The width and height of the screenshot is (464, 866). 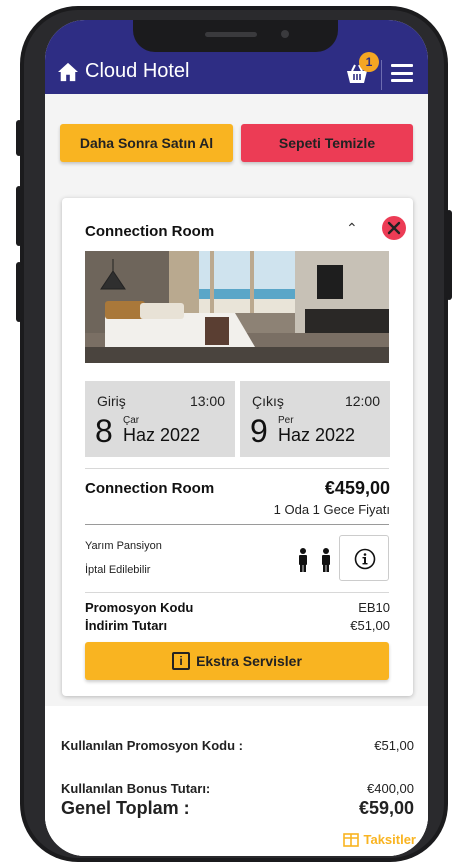 What do you see at coordinates (449, 255) in the screenshot?
I see `phone-power-button` at bounding box center [449, 255].